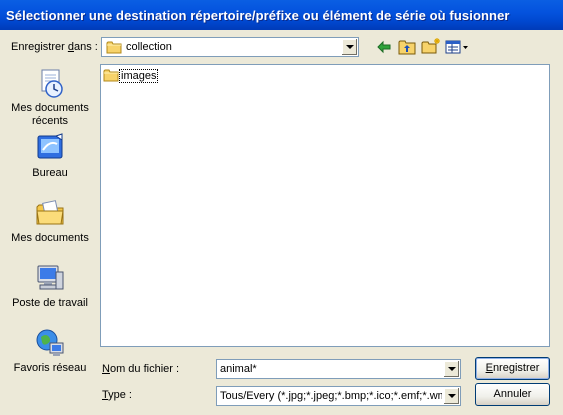 The image size is (563, 415). Describe the element at coordinates (50, 121) in the screenshot. I see `place-label-line2: récents` at that location.